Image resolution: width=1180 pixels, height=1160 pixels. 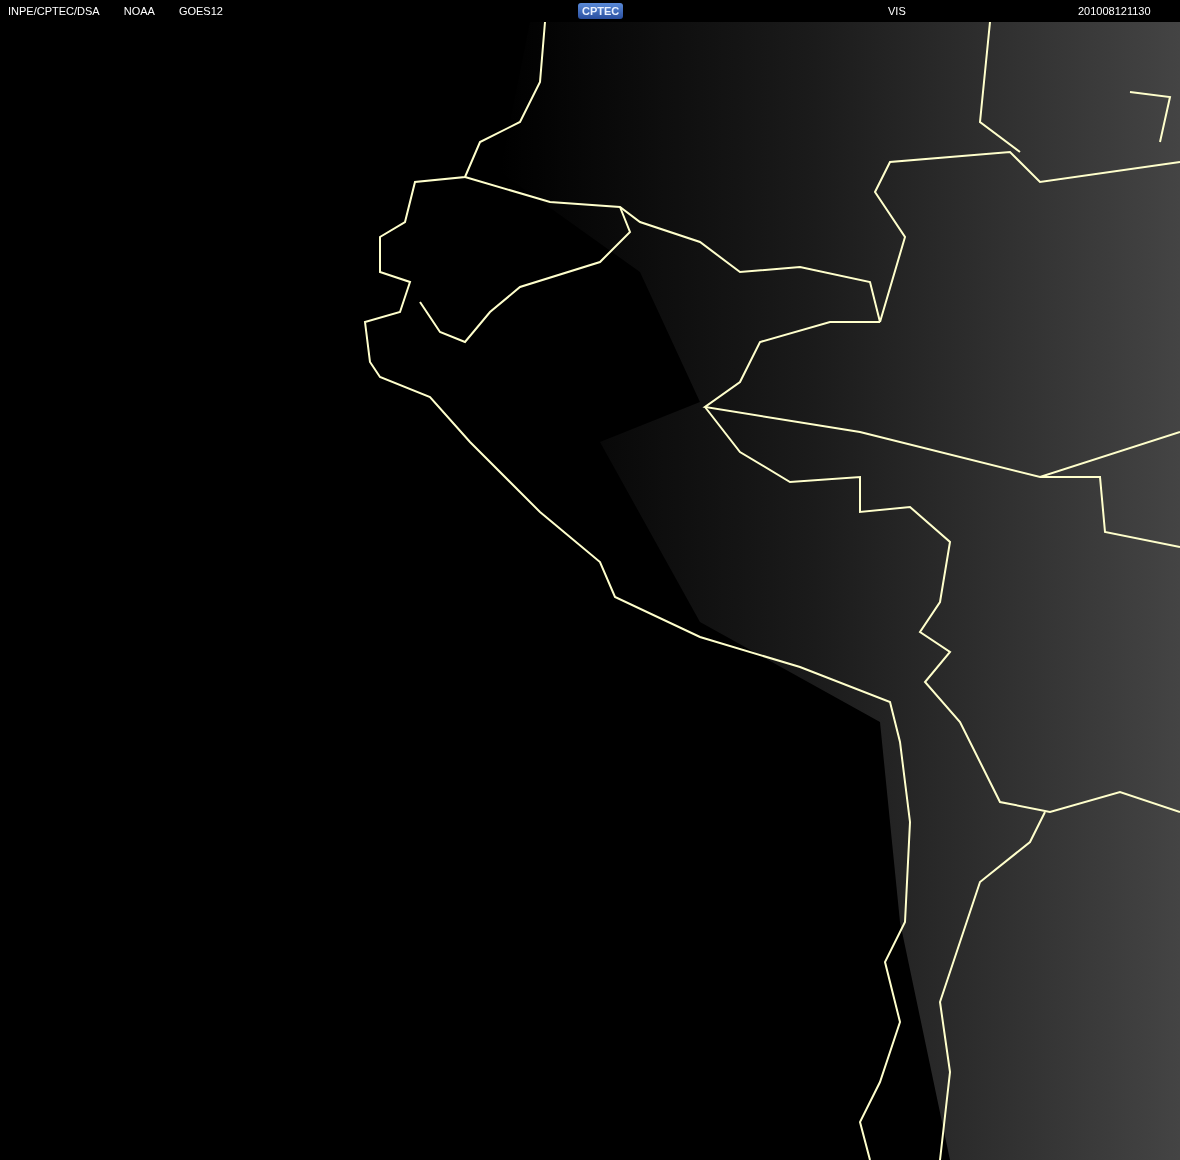 I want to click on agency-label: NOAA, so click(x=139, y=11).